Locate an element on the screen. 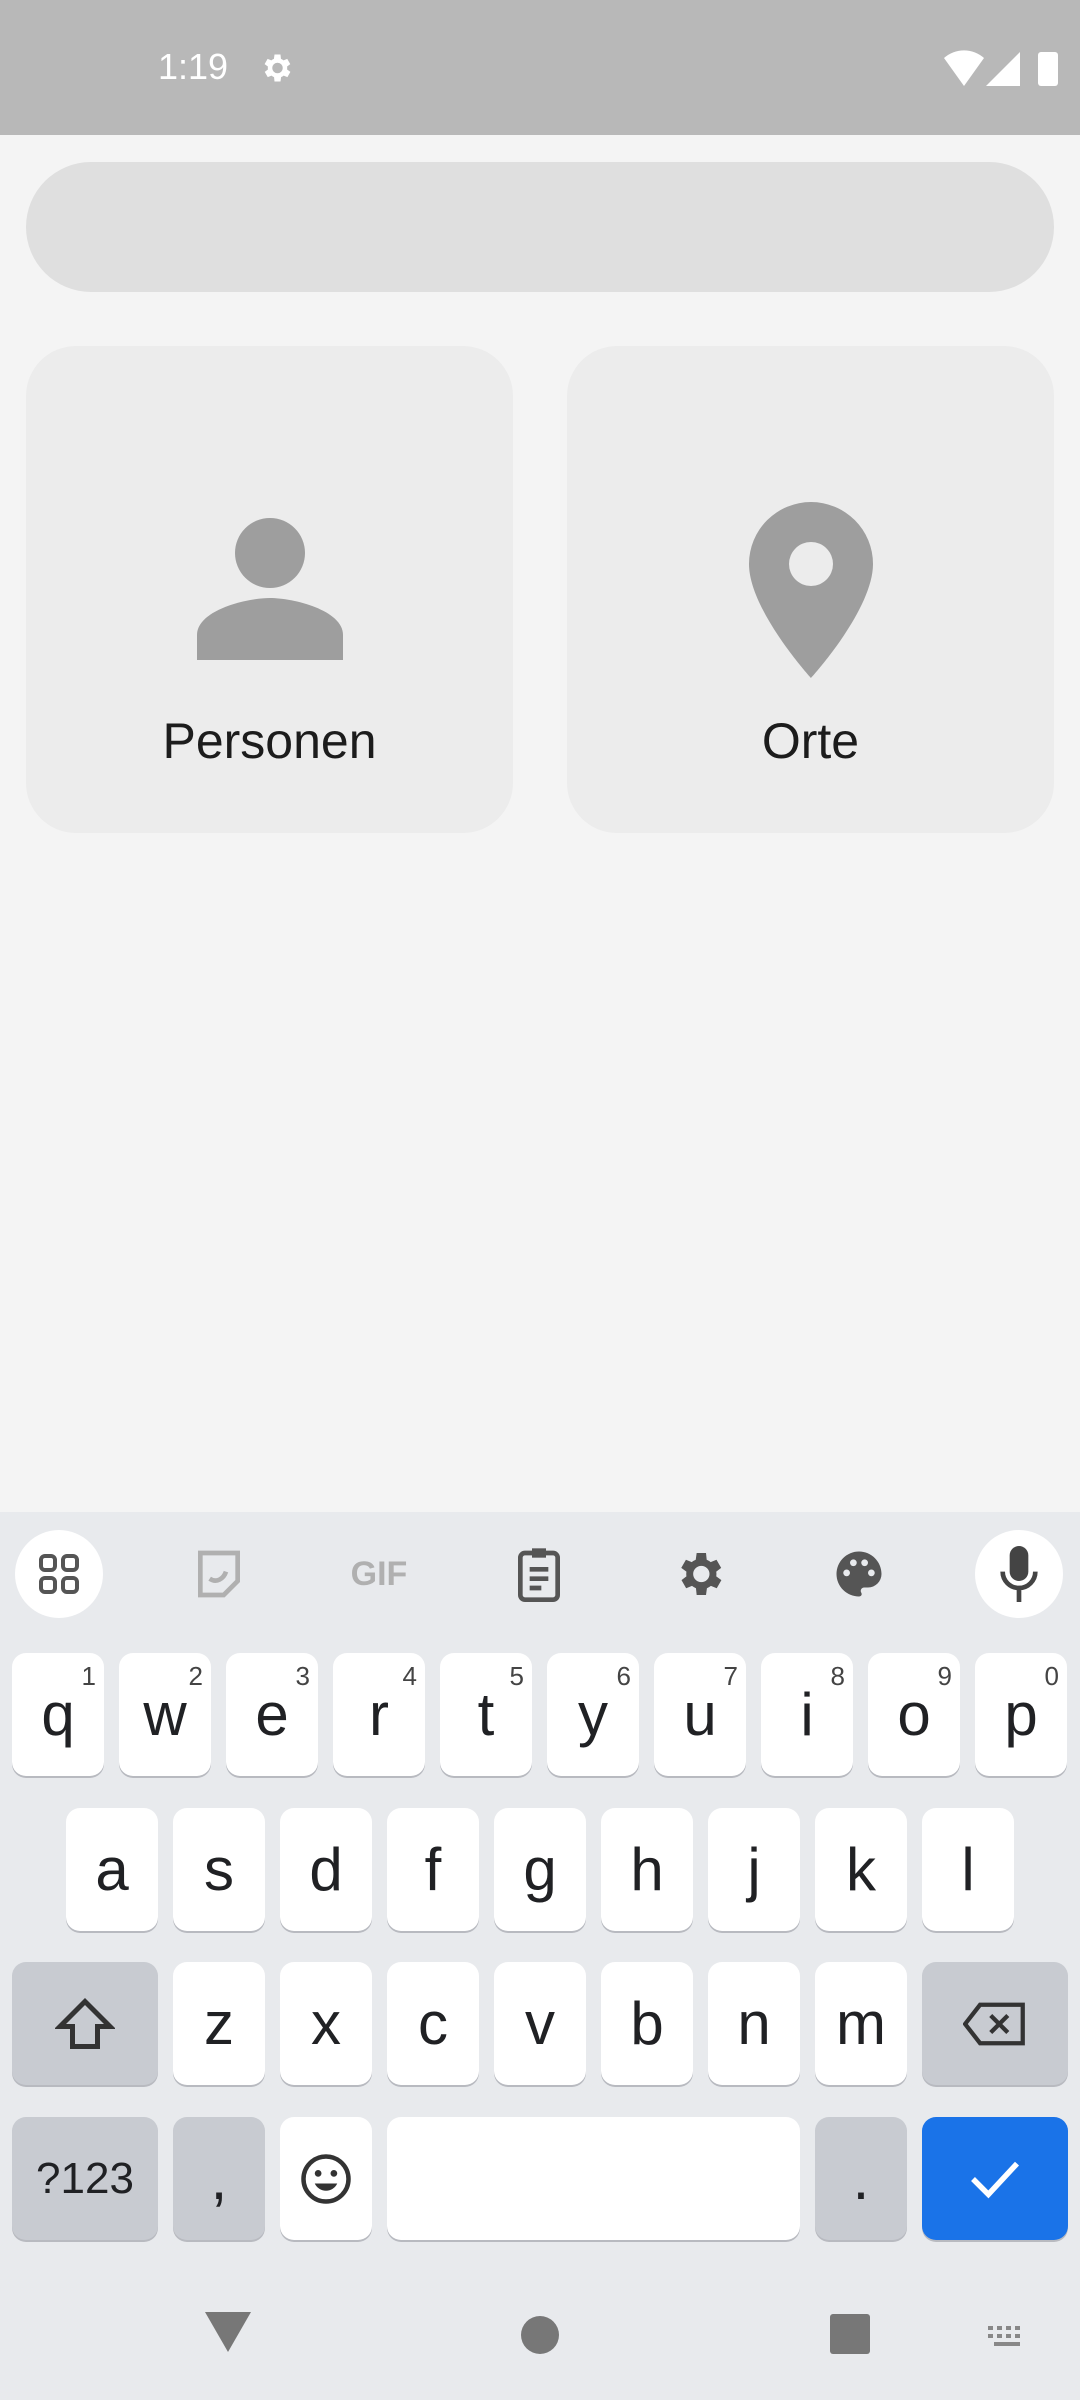  keyboard-switch-icon is located at coordinates (1008, 2338).